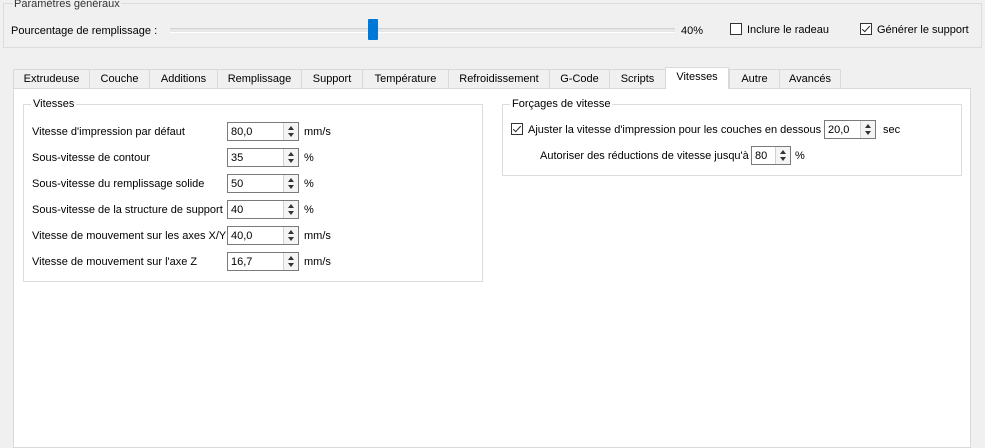 The height and width of the screenshot is (448, 985). What do you see at coordinates (866, 29) in the screenshot?
I see `generate-support-checkbox` at bounding box center [866, 29].